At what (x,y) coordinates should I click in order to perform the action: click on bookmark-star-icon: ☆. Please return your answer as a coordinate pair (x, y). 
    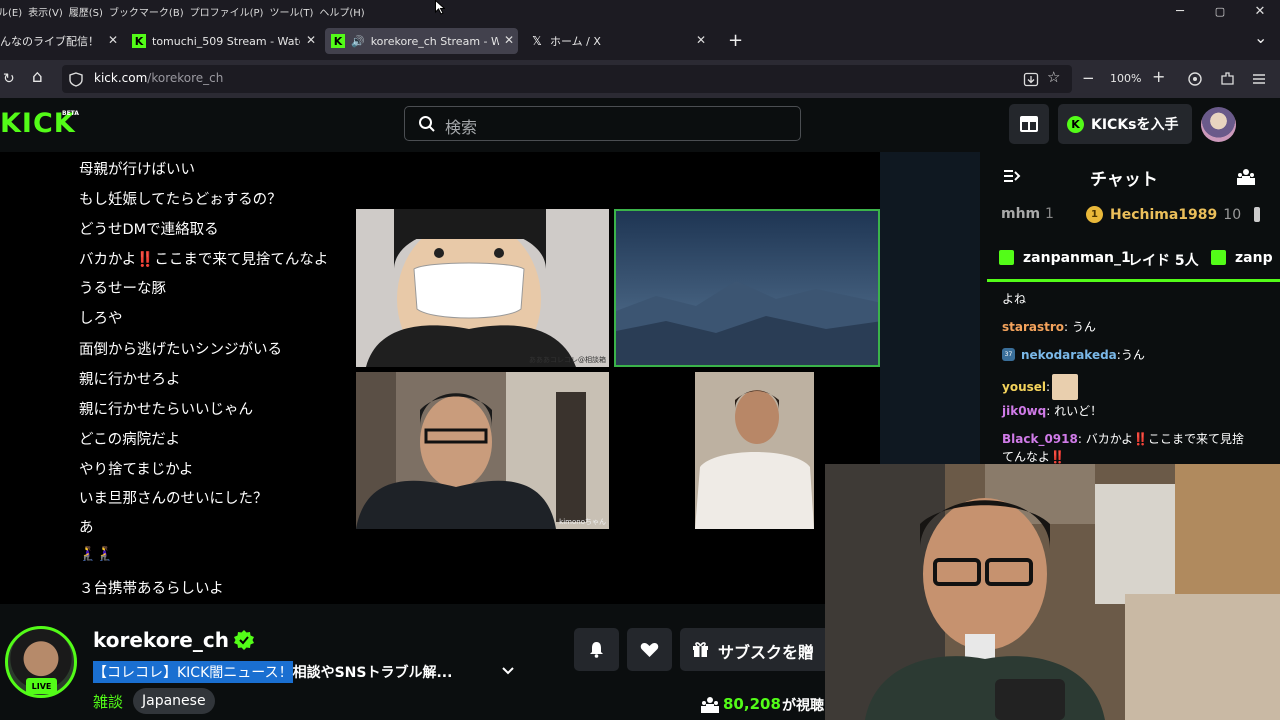
    Looking at the image, I should click on (1053, 77).